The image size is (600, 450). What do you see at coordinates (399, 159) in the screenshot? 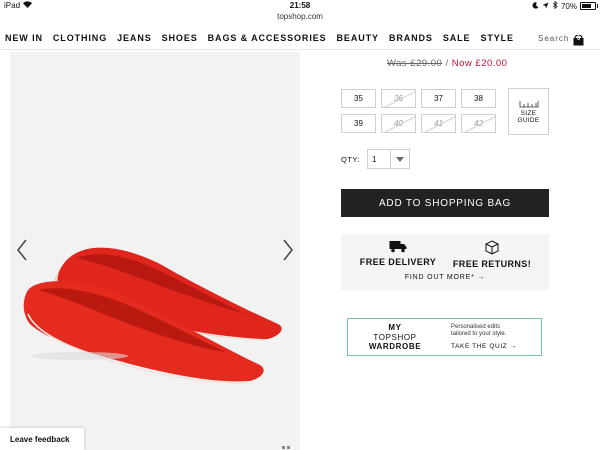
I see `chevron-down-icon` at bounding box center [399, 159].